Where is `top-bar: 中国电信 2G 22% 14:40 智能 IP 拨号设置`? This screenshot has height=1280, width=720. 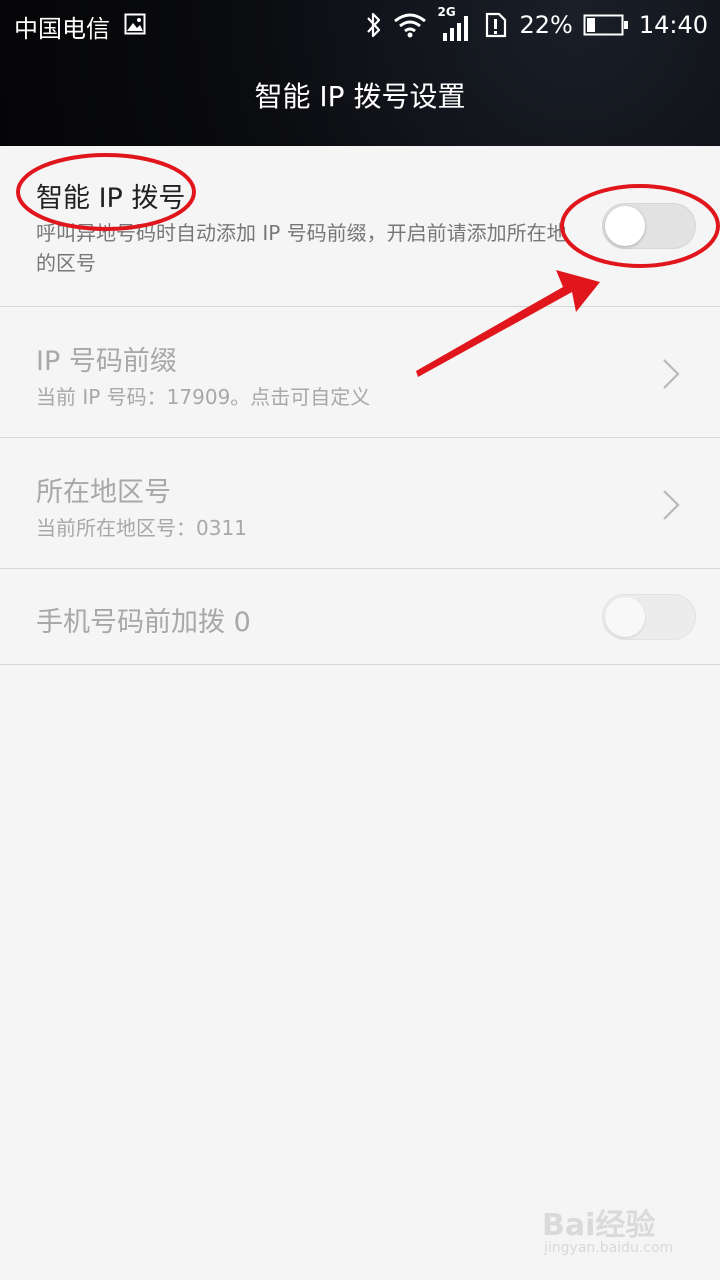
top-bar: 中国电信 2G 22% 14:40 智能 IP 拨号设置 is located at coordinates (360, 73).